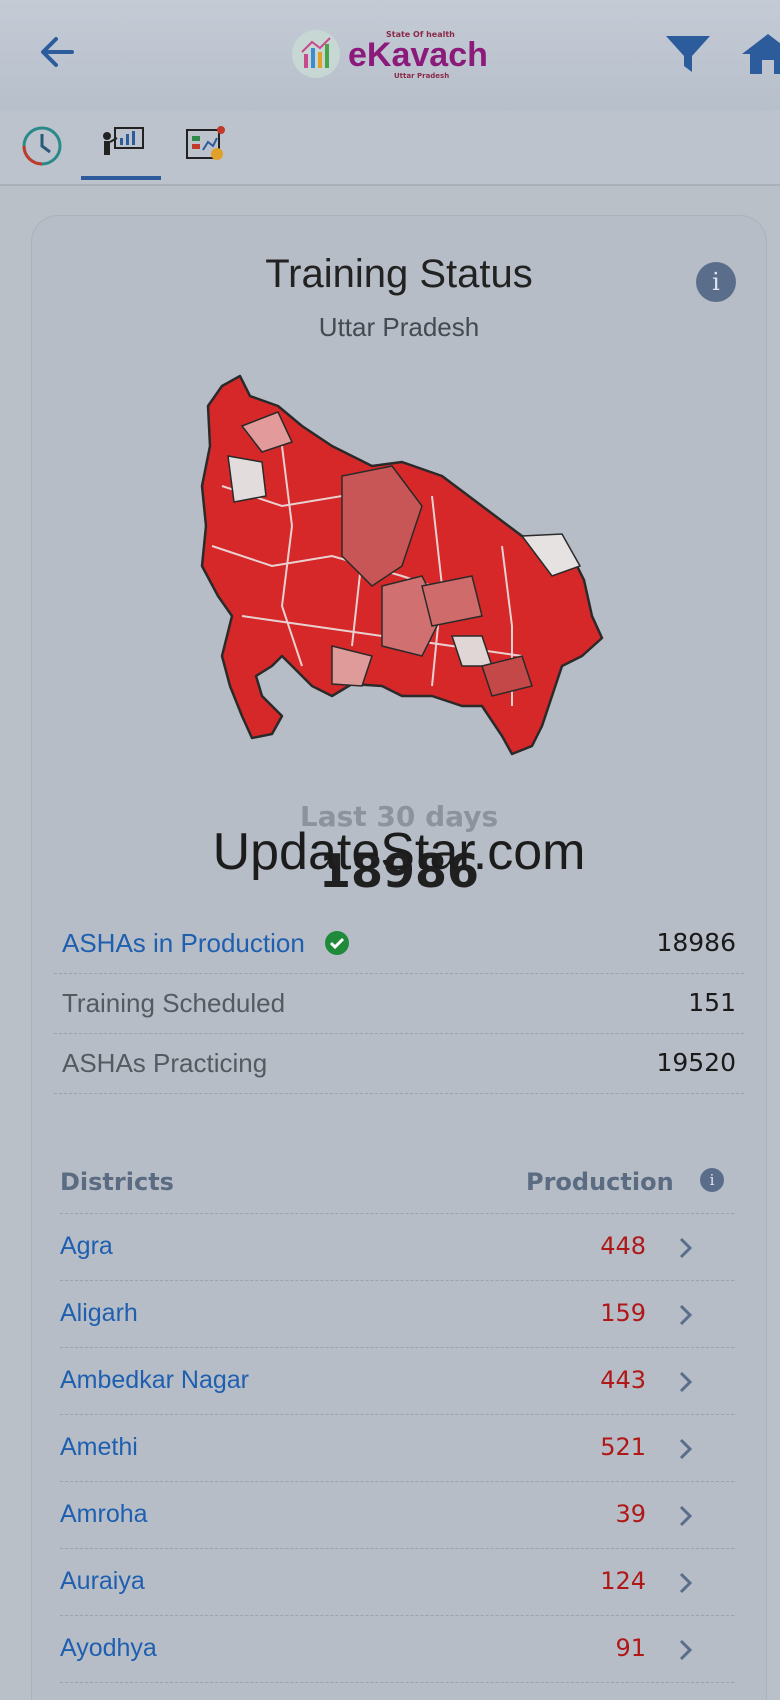 This screenshot has width=780, height=1700. I want to click on district-value: 91, so click(630, 1648).